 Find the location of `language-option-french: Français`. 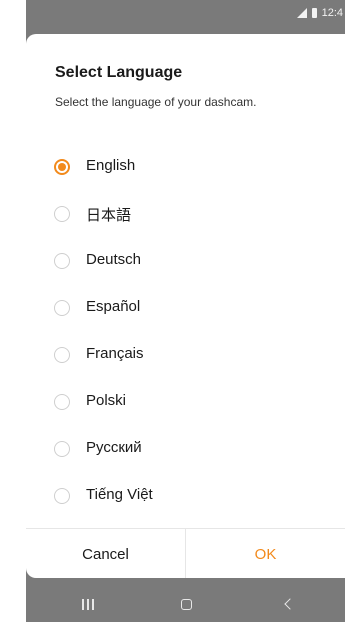

language-option-french: Français is located at coordinates (185, 356).